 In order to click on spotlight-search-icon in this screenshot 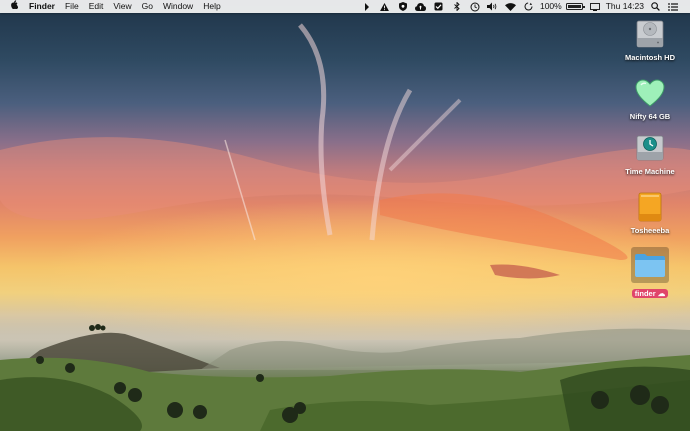, I will do `click(655, 6)`.